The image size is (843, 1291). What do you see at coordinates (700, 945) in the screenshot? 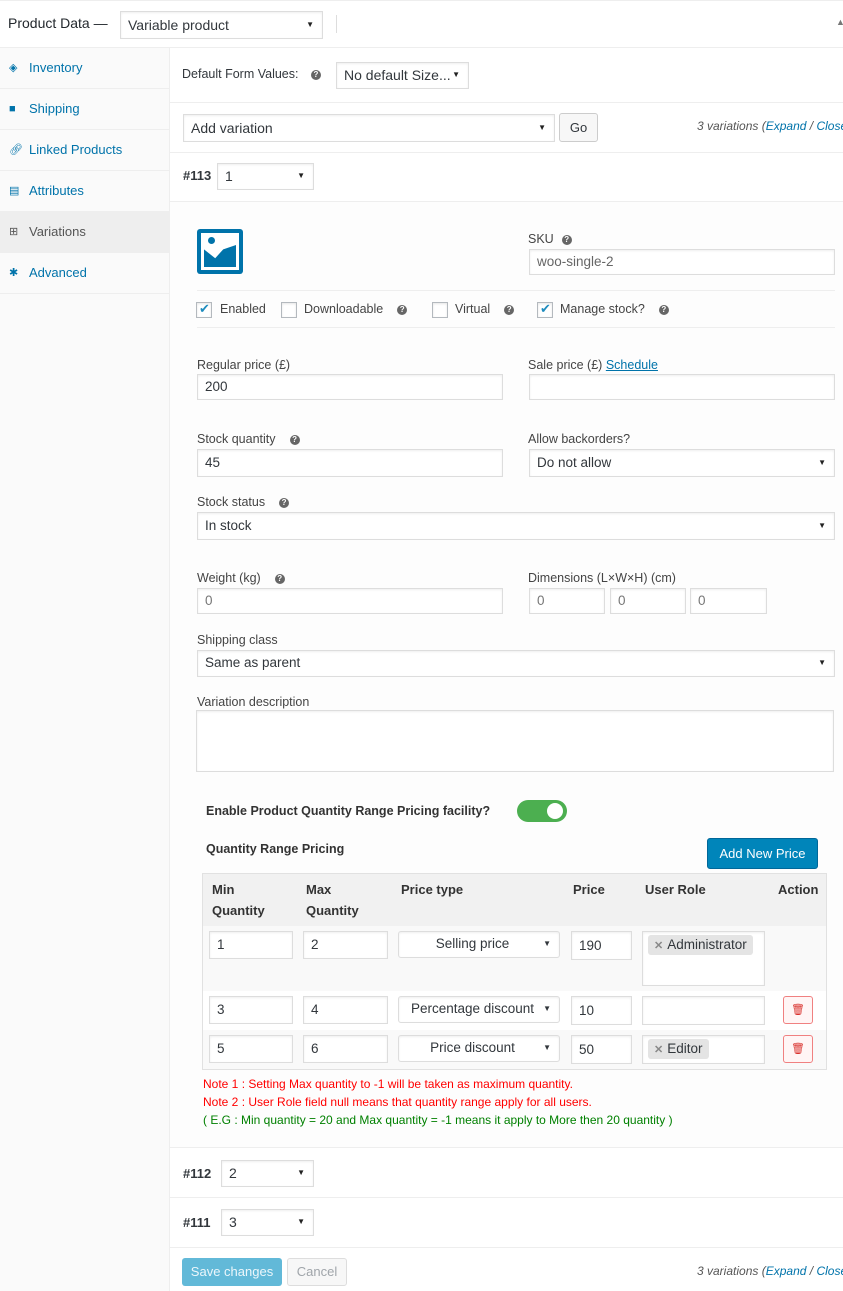
I see `role-tag: ✕ Administrator` at bounding box center [700, 945].